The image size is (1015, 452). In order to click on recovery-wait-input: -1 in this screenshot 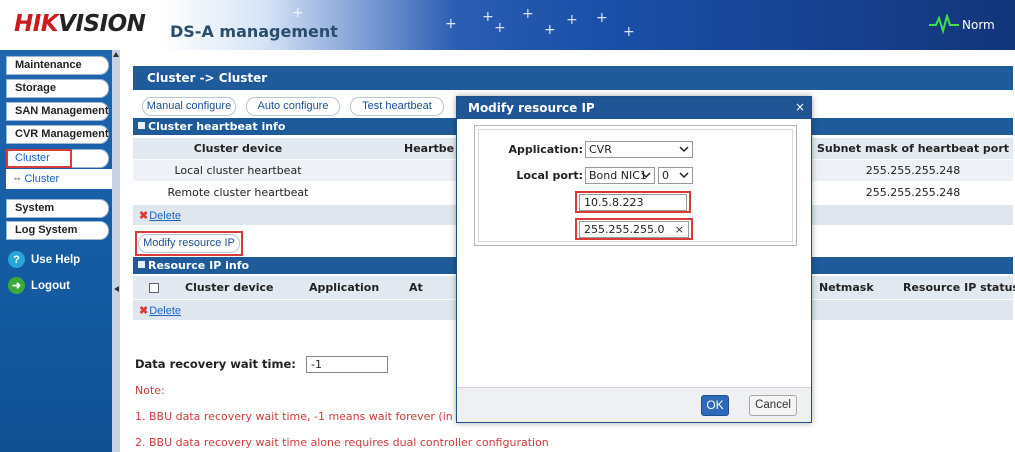, I will do `click(347, 364)`.